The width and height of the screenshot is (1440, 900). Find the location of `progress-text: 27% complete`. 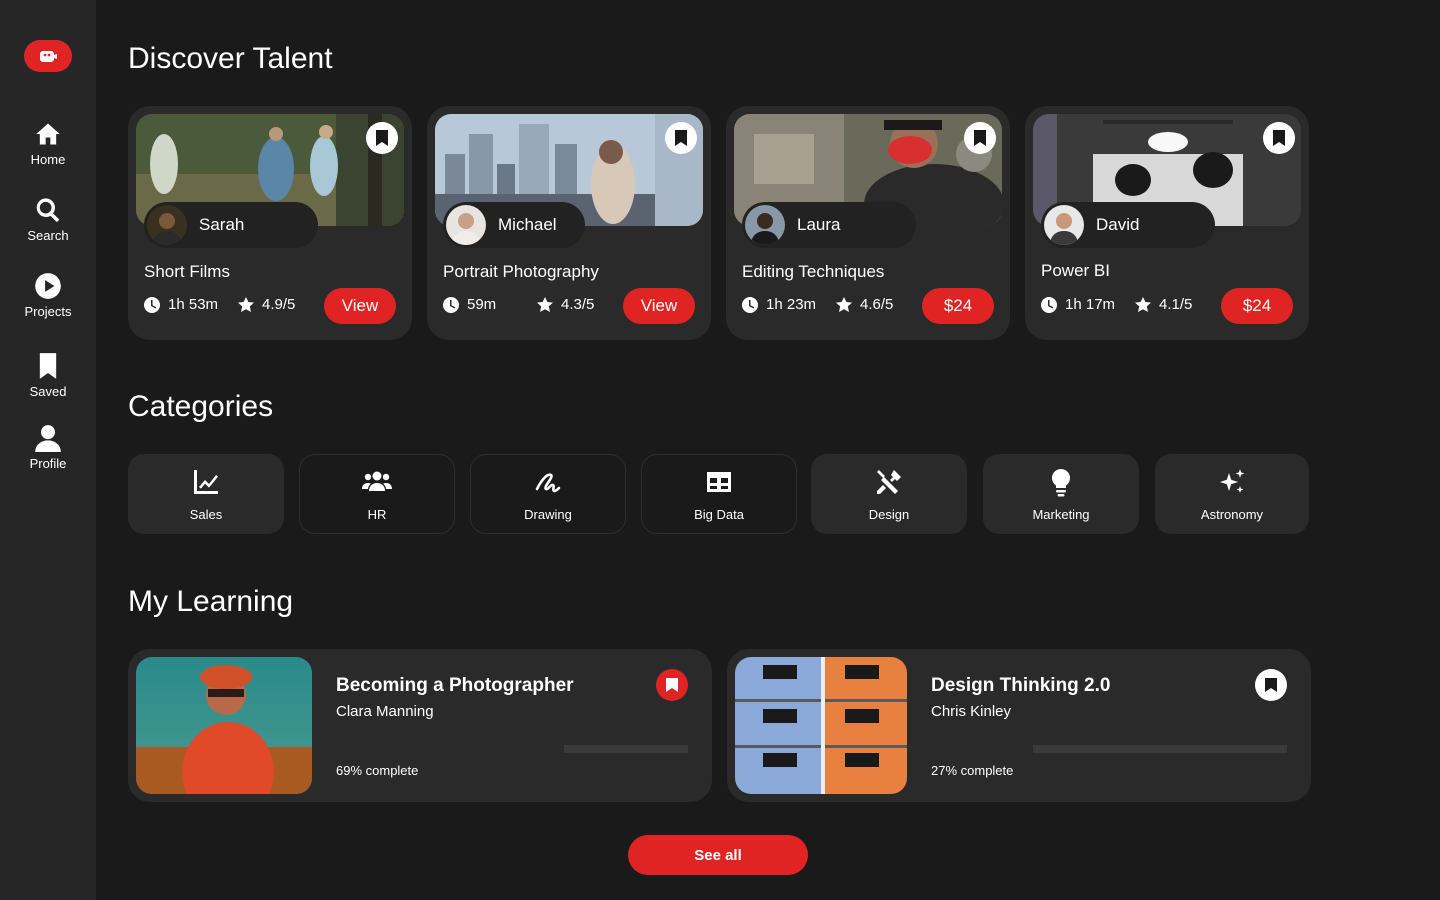

progress-text: 27% complete is located at coordinates (972, 770).